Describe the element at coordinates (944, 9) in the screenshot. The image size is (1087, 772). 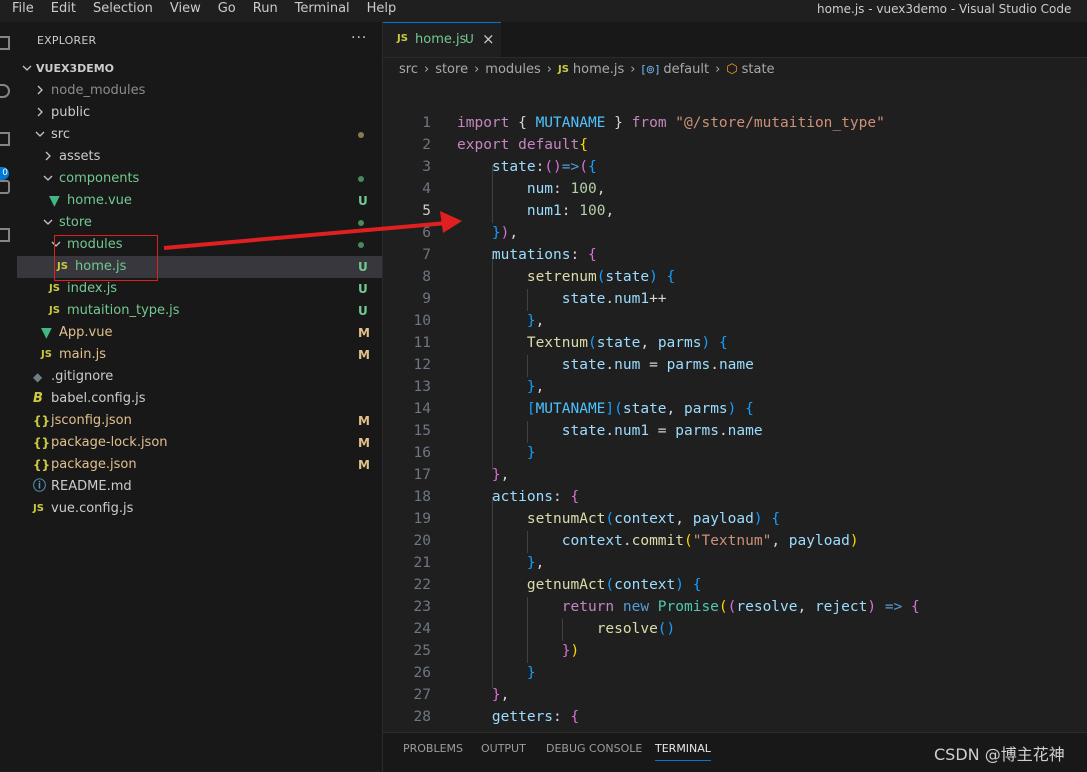
I see `window-title: home.js - vuex3demo - Visual Studio Code` at that location.